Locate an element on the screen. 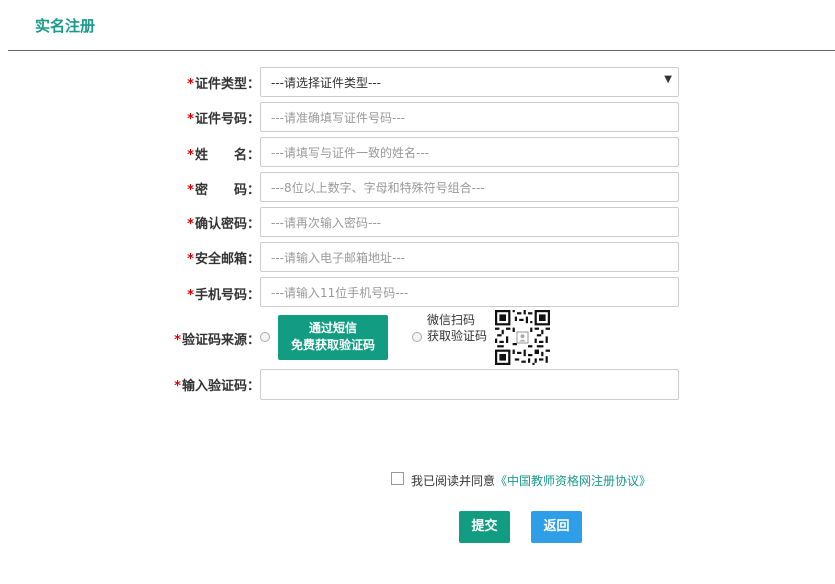 Image resolution: width=835 pixels, height=584 pixels. confirm-password-label: *确认密码： is located at coordinates (223, 224).